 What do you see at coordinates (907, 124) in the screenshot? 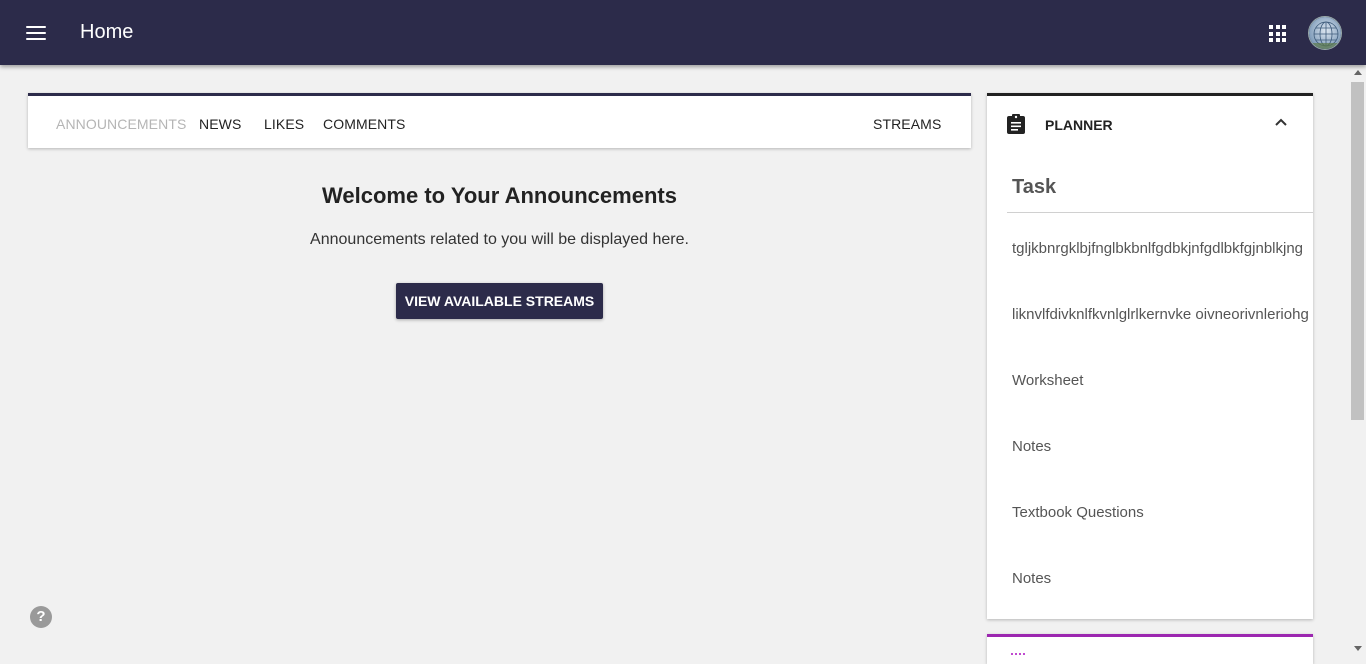
I see `tab-streams: STREAMS` at bounding box center [907, 124].